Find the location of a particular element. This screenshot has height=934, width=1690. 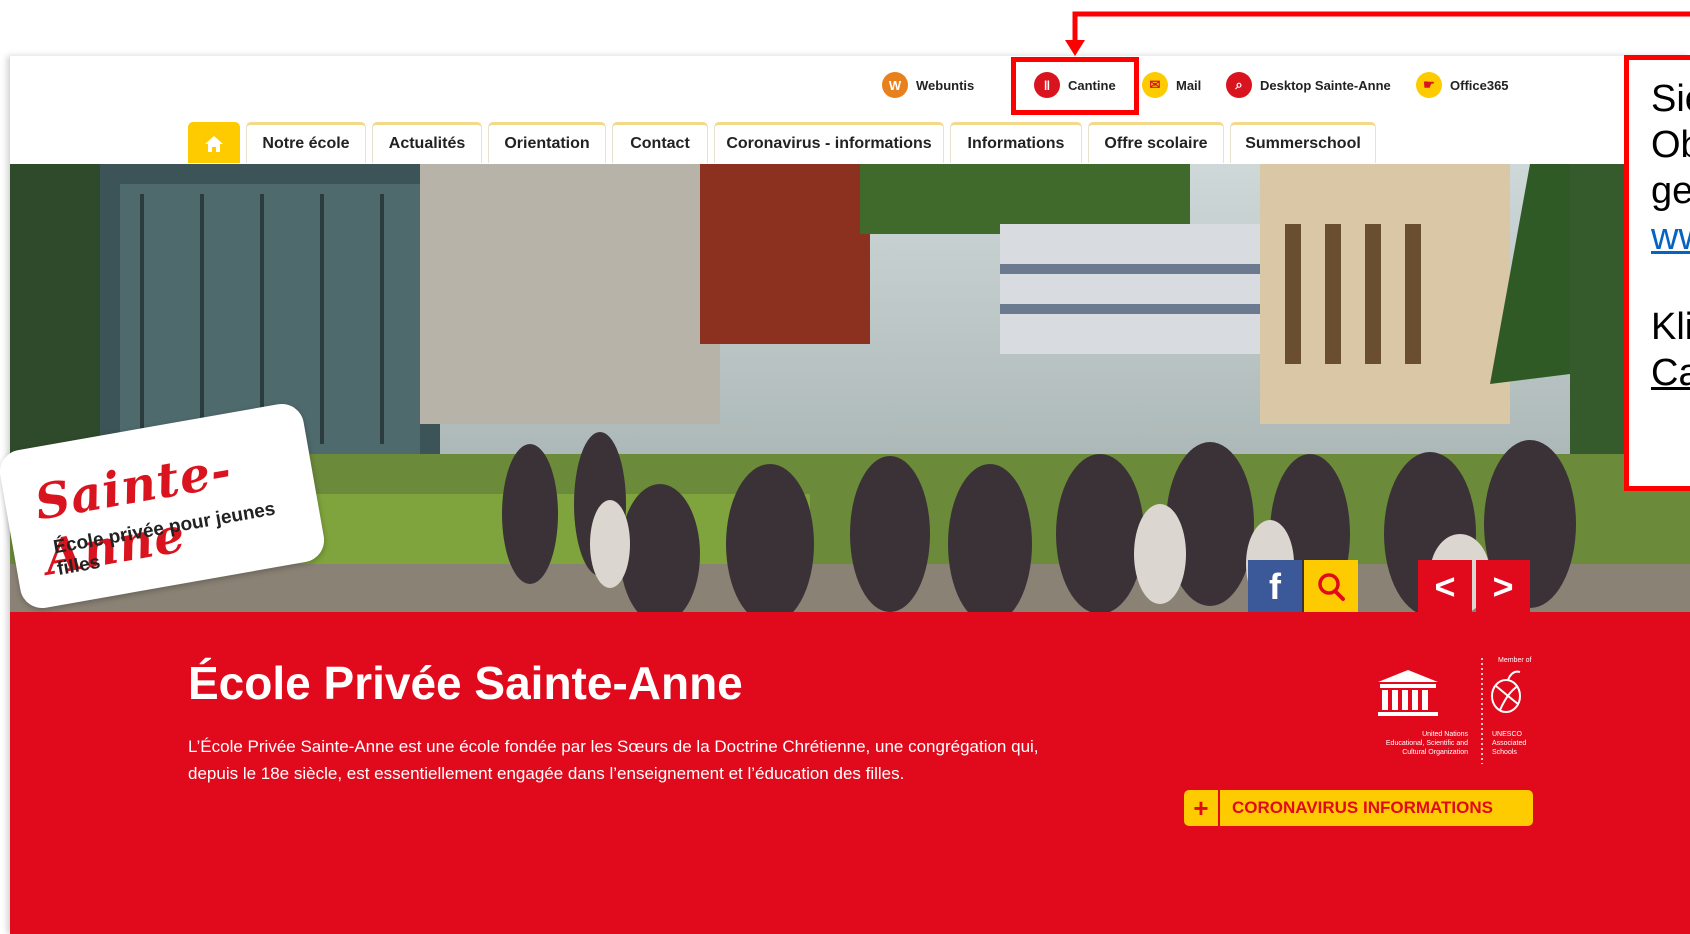

cantine-highlight-box is located at coordinates (1075, 86).